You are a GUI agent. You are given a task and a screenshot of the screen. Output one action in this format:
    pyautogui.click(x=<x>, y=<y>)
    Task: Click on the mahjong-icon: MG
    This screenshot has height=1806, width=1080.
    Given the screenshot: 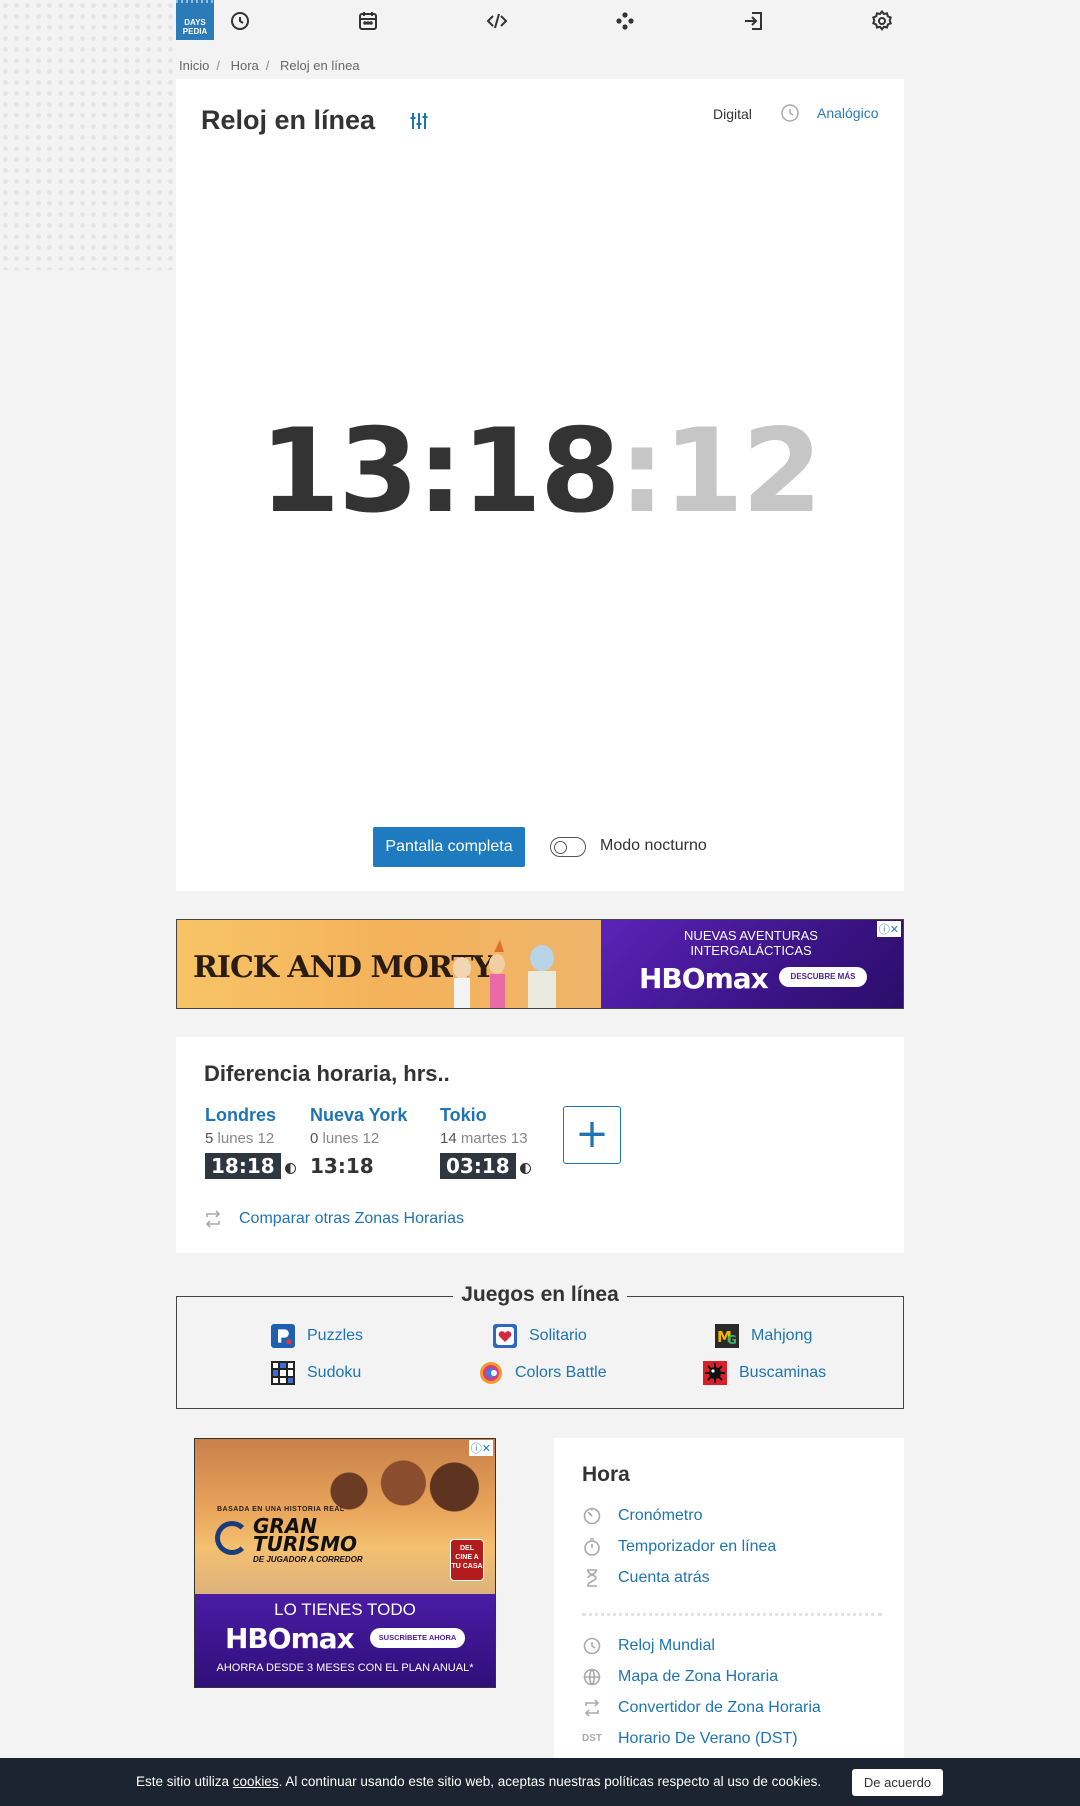 What is the action you would take?
    pyautogui.click(x=727, y=1336)
    